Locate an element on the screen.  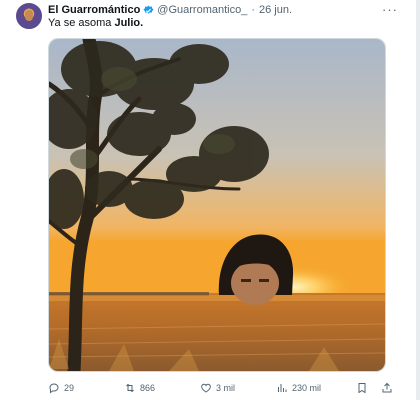
tweet-text: Ya se asoma Julio. is located at coordinates (95, 23).